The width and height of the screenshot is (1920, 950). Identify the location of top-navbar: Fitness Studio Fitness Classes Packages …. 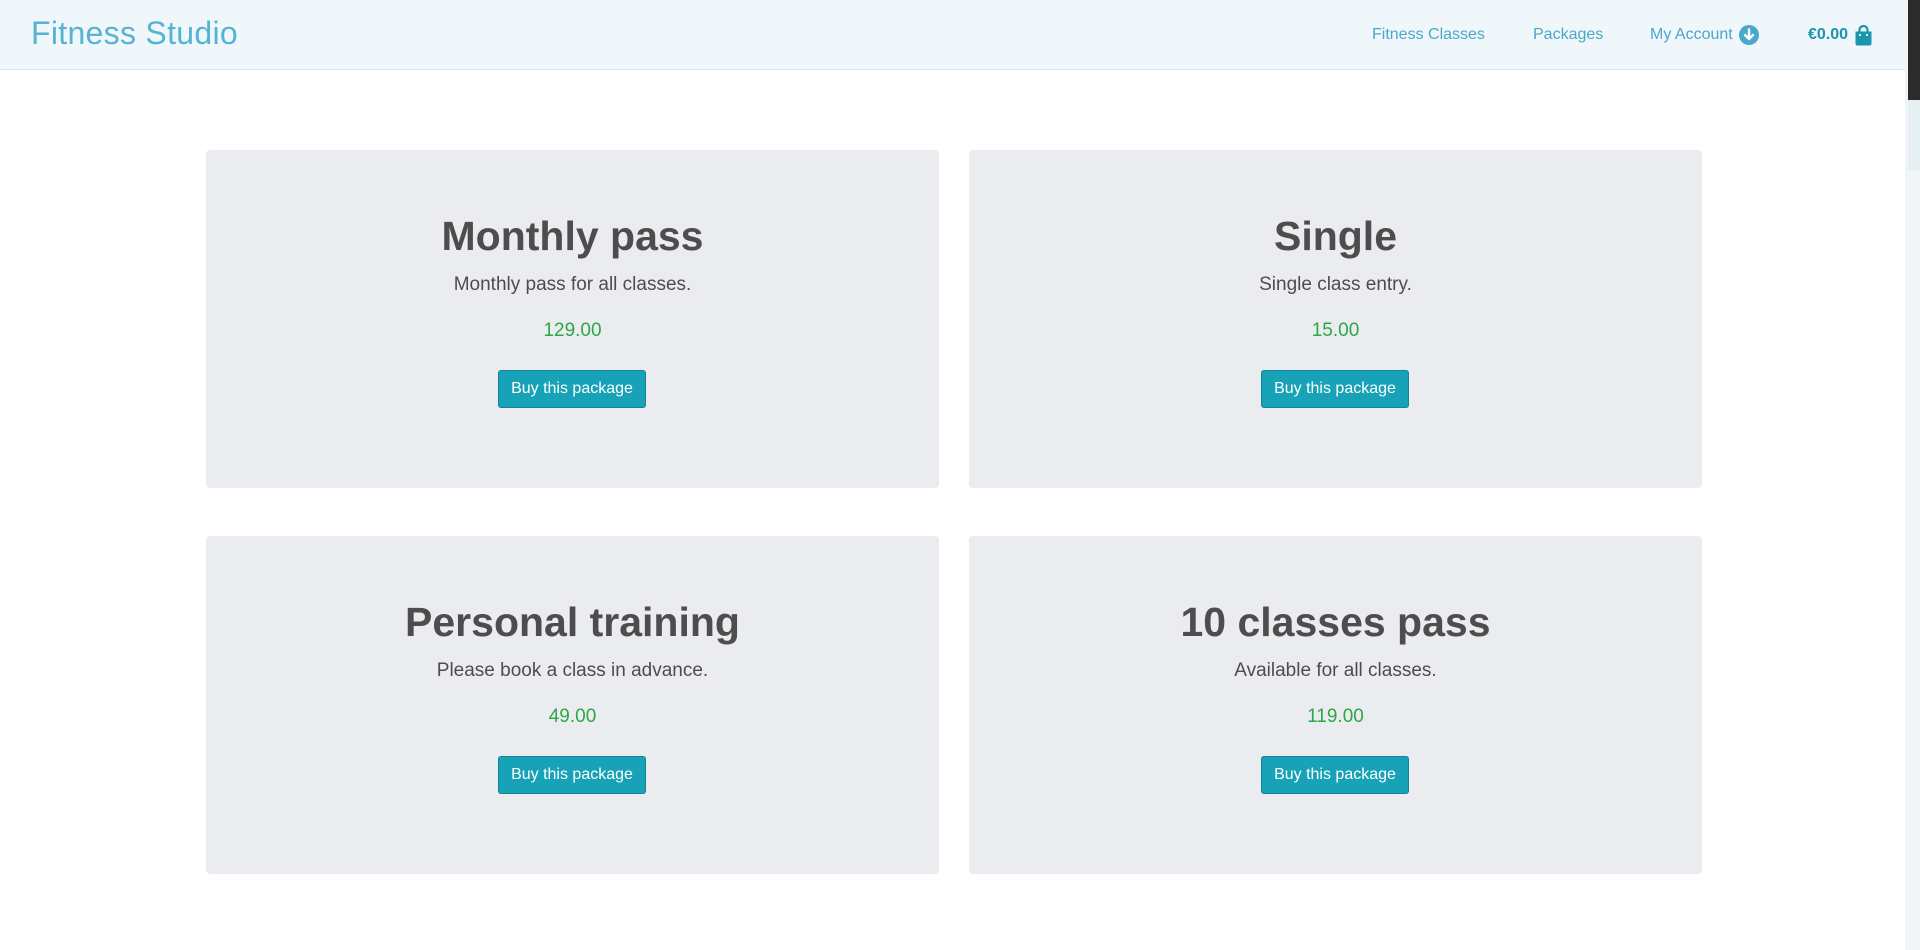
(952, 35).